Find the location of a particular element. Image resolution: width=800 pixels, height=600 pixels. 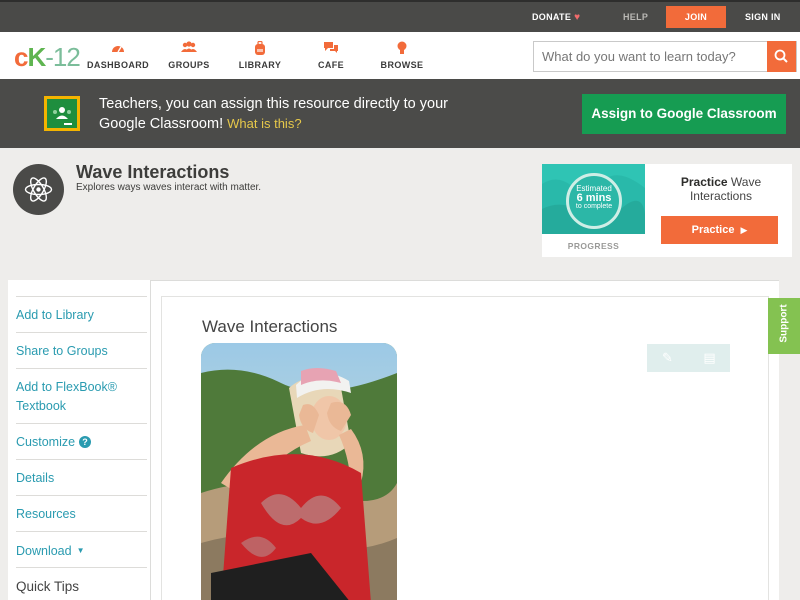

sidebar-item-add-to-library: Add to Library is located at coordinates (81, 310).